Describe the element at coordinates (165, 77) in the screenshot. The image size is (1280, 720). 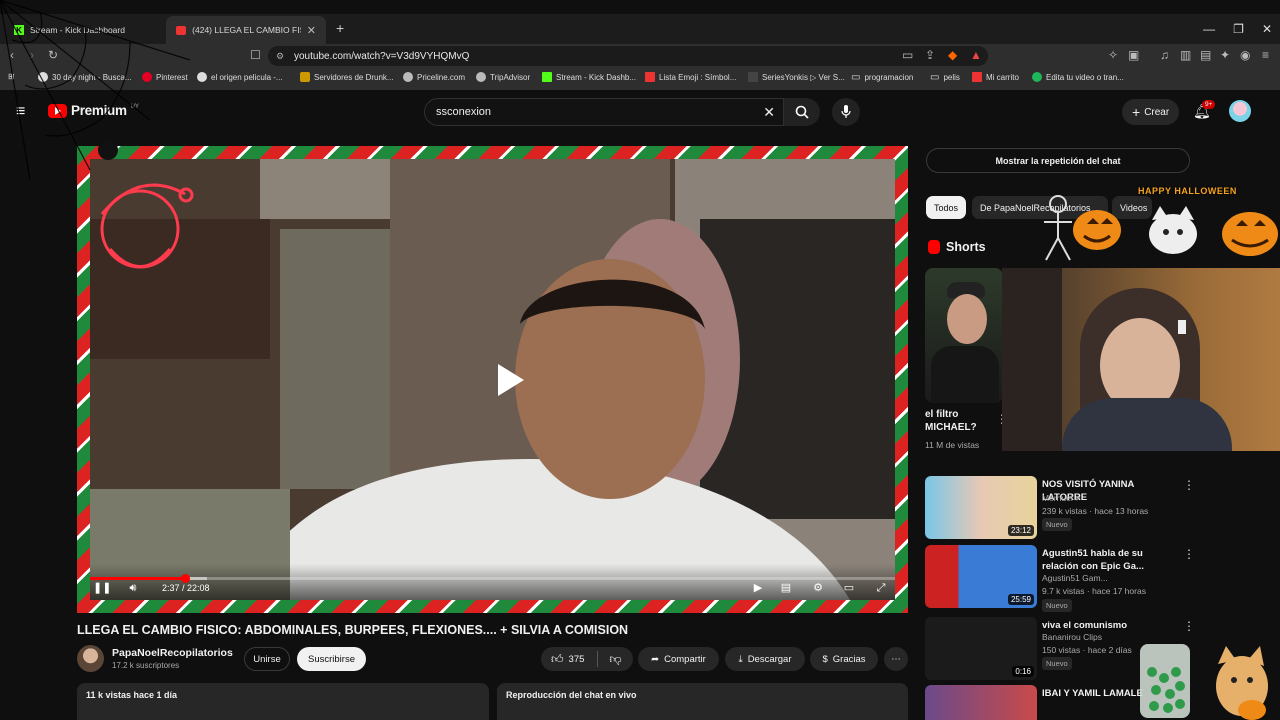
I see `bookmark-item: Pinterest` at that location.